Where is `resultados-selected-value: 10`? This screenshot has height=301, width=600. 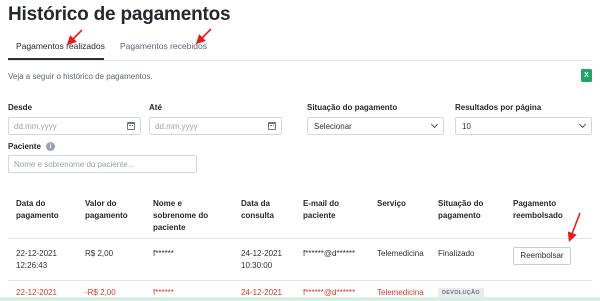
resultados-selected-value: 10 is located at coordinates (466, 126).